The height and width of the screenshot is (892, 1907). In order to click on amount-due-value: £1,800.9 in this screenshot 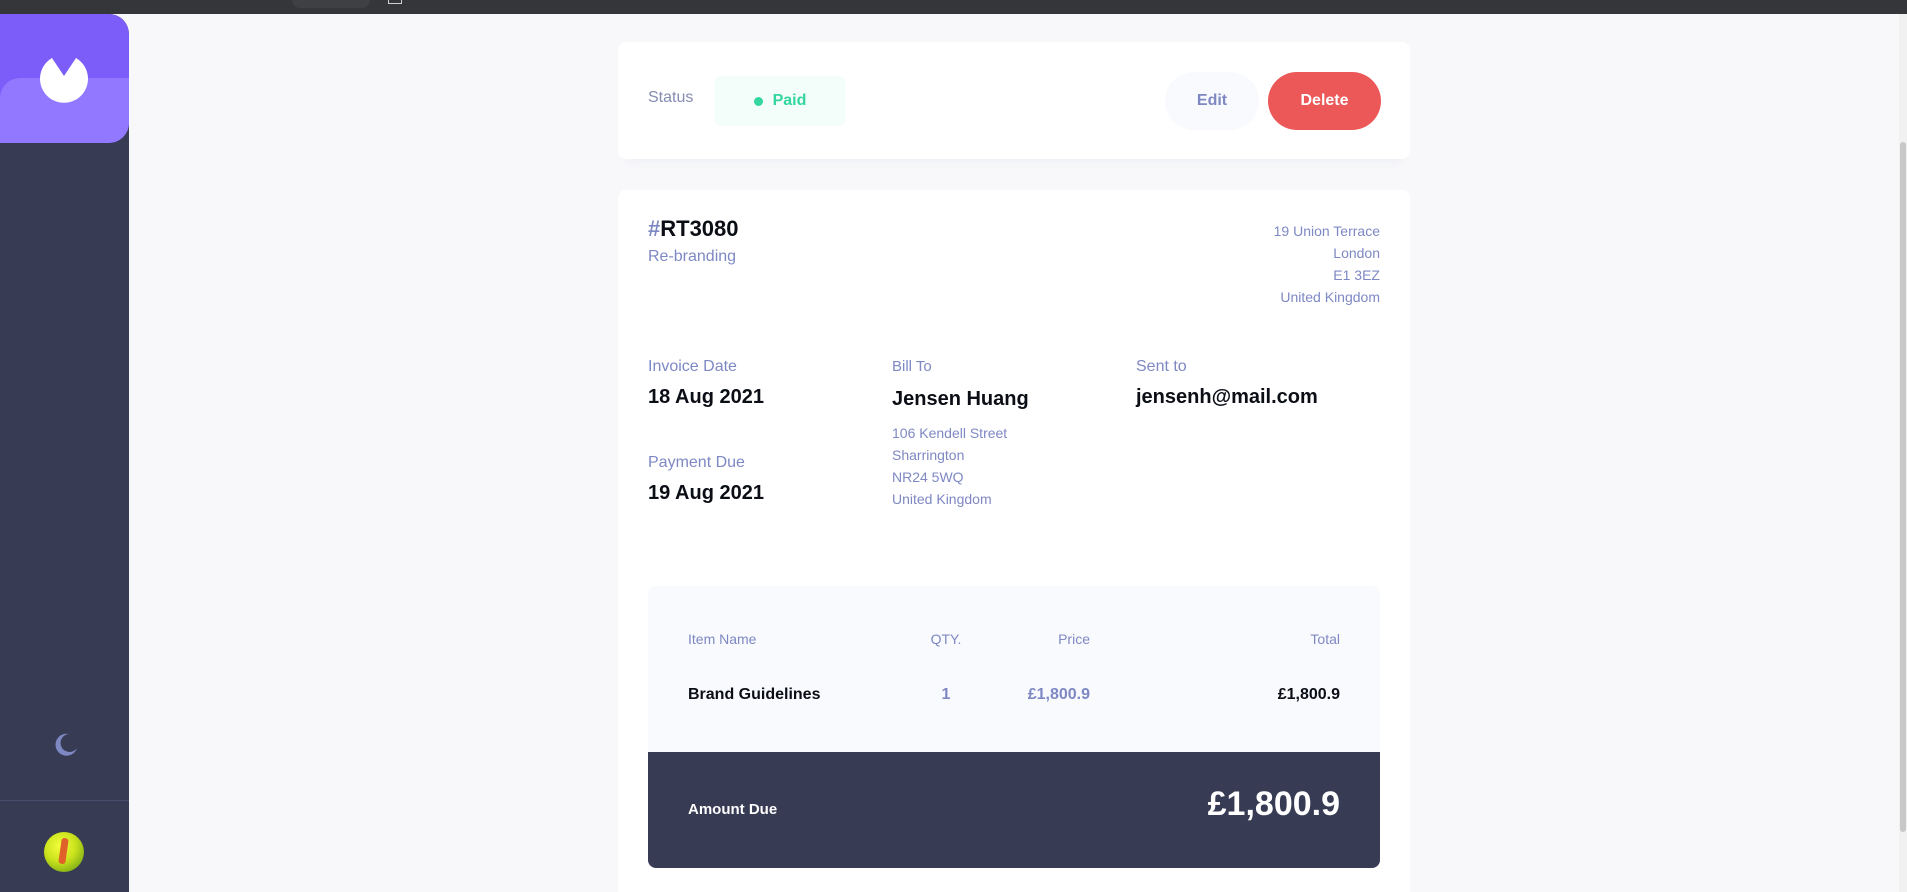, I will do `click(1273, 804)`.